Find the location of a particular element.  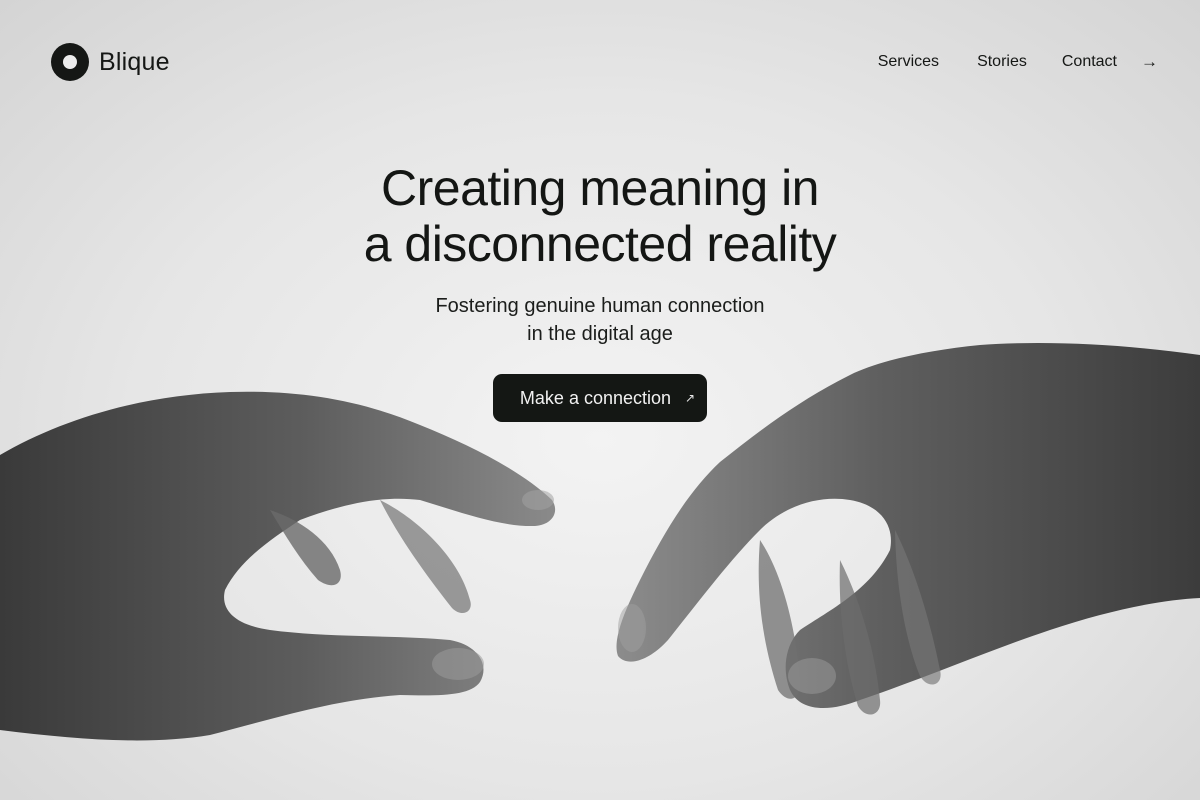

headline-line-2: a disconnected reality is located at coordinates (600, 244).